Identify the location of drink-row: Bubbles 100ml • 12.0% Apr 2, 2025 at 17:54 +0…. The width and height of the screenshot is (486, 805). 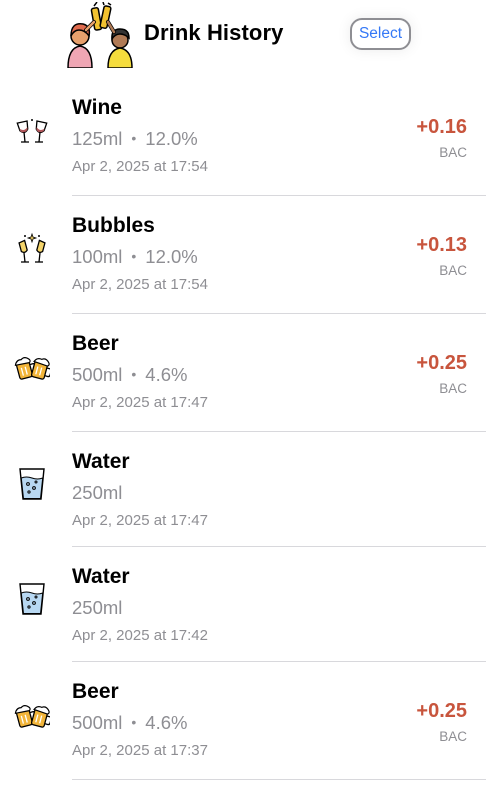
(243, 255).